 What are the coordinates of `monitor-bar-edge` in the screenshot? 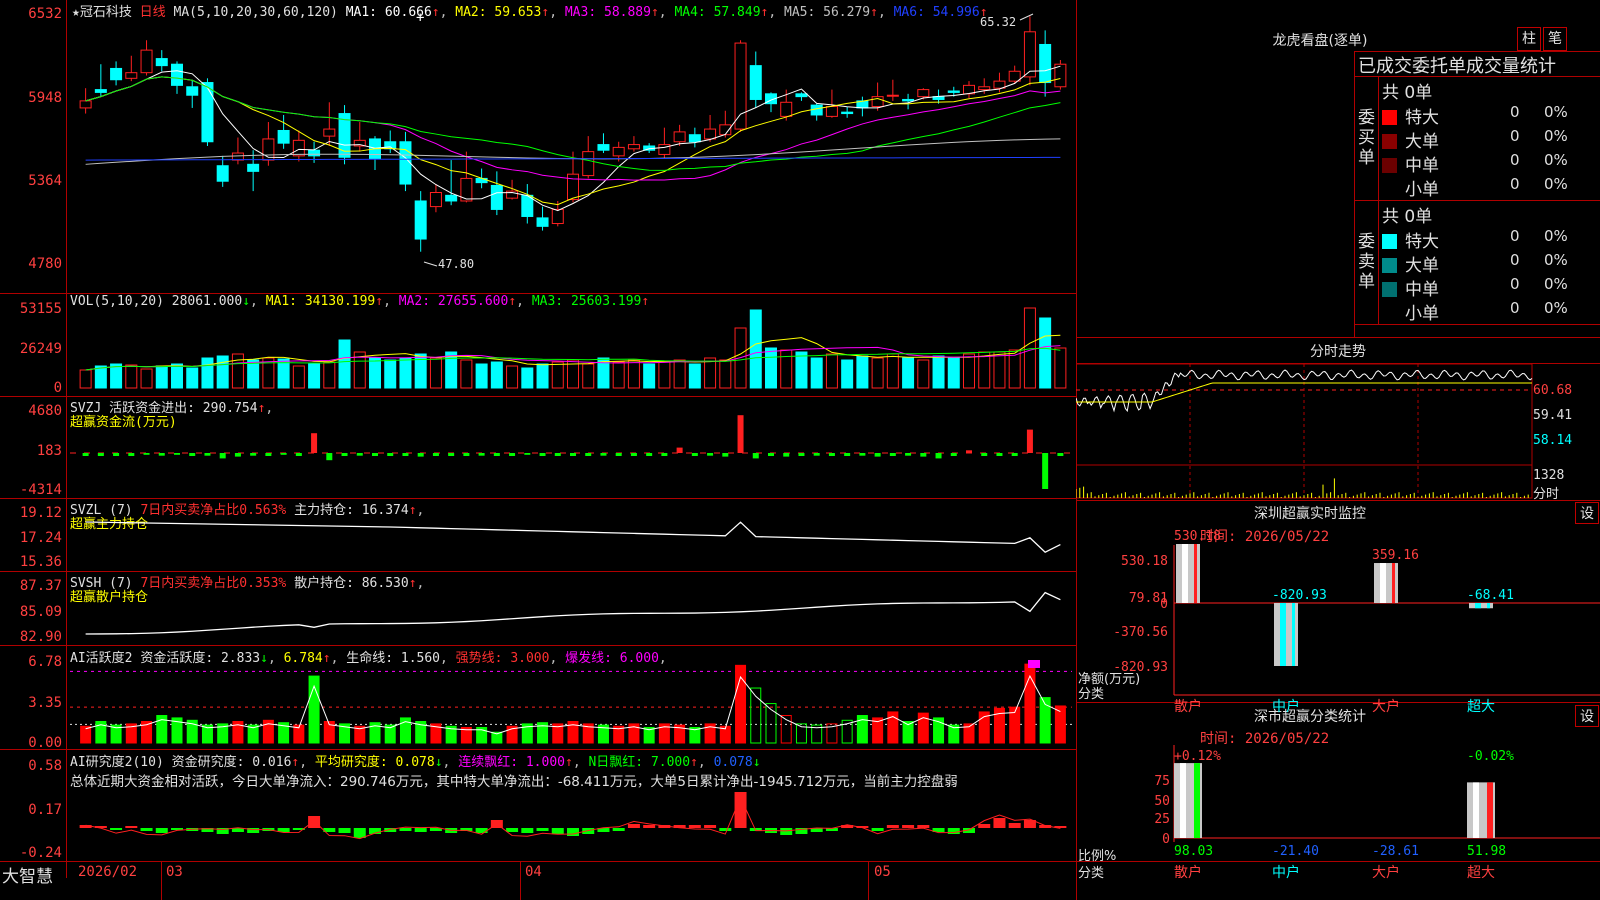 It's located at (1195, 573).